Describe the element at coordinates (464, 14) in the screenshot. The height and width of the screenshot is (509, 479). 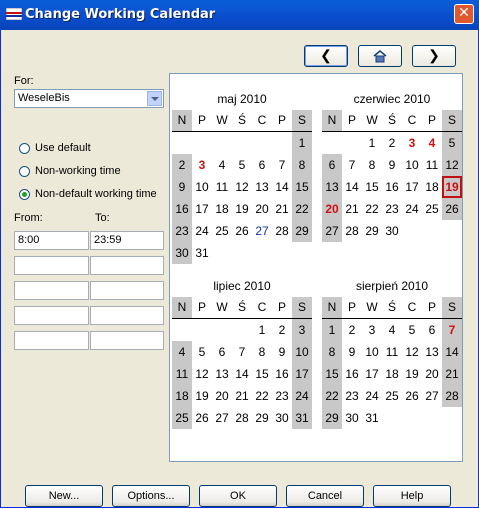
I see `close-button: ✕` at that location.